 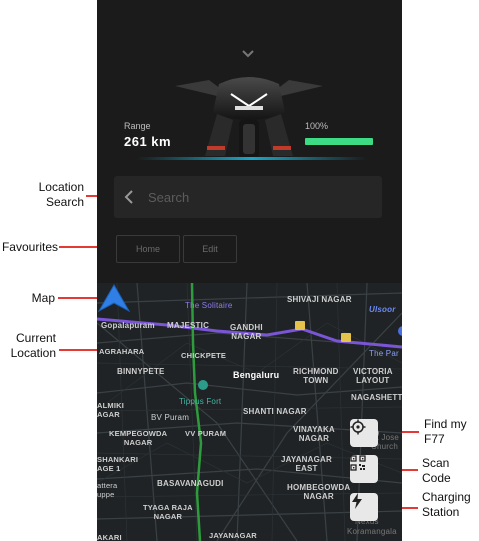 I want to click on bike-glow-line, so click(x=252, y=158).